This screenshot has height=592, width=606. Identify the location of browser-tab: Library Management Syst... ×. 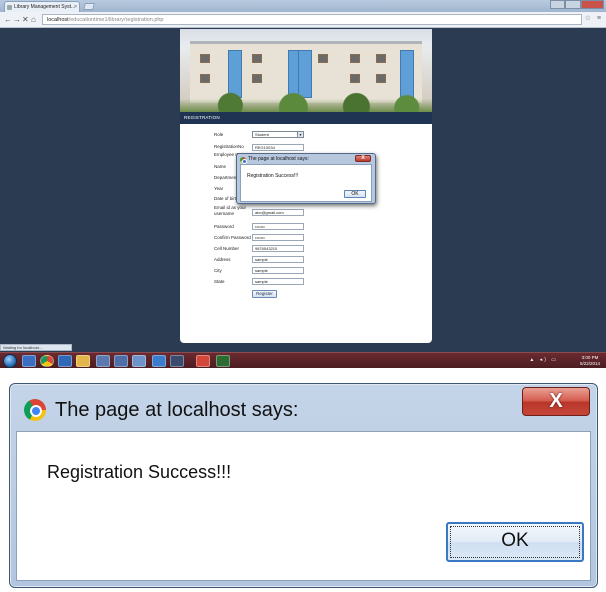
(42, 6).